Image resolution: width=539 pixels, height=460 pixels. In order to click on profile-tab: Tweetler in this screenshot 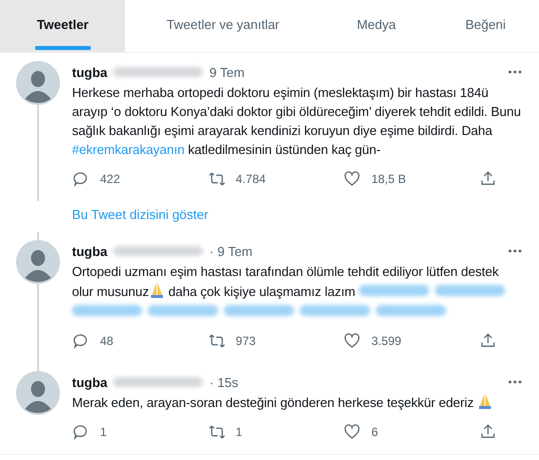, I will do `click(63, 26)`.